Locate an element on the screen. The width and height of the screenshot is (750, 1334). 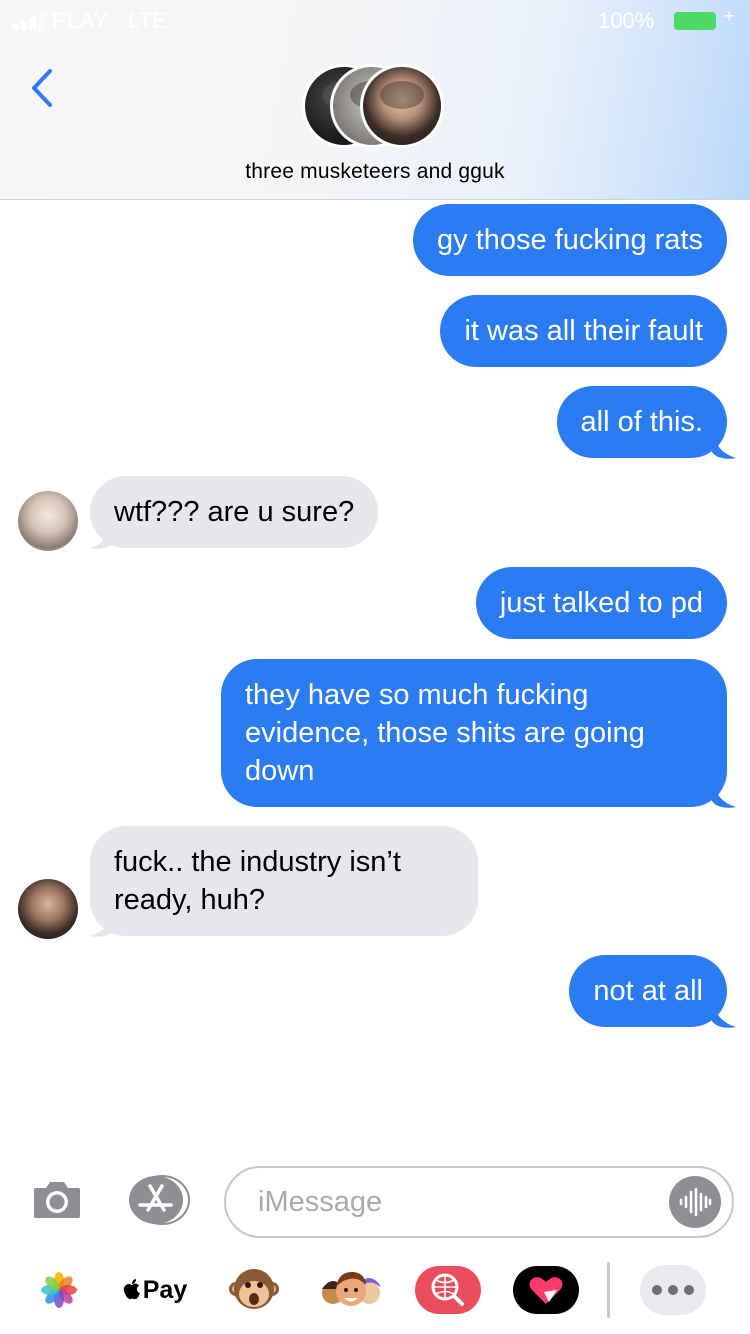
sent-message: not at all is located at coordinates (648, 991).